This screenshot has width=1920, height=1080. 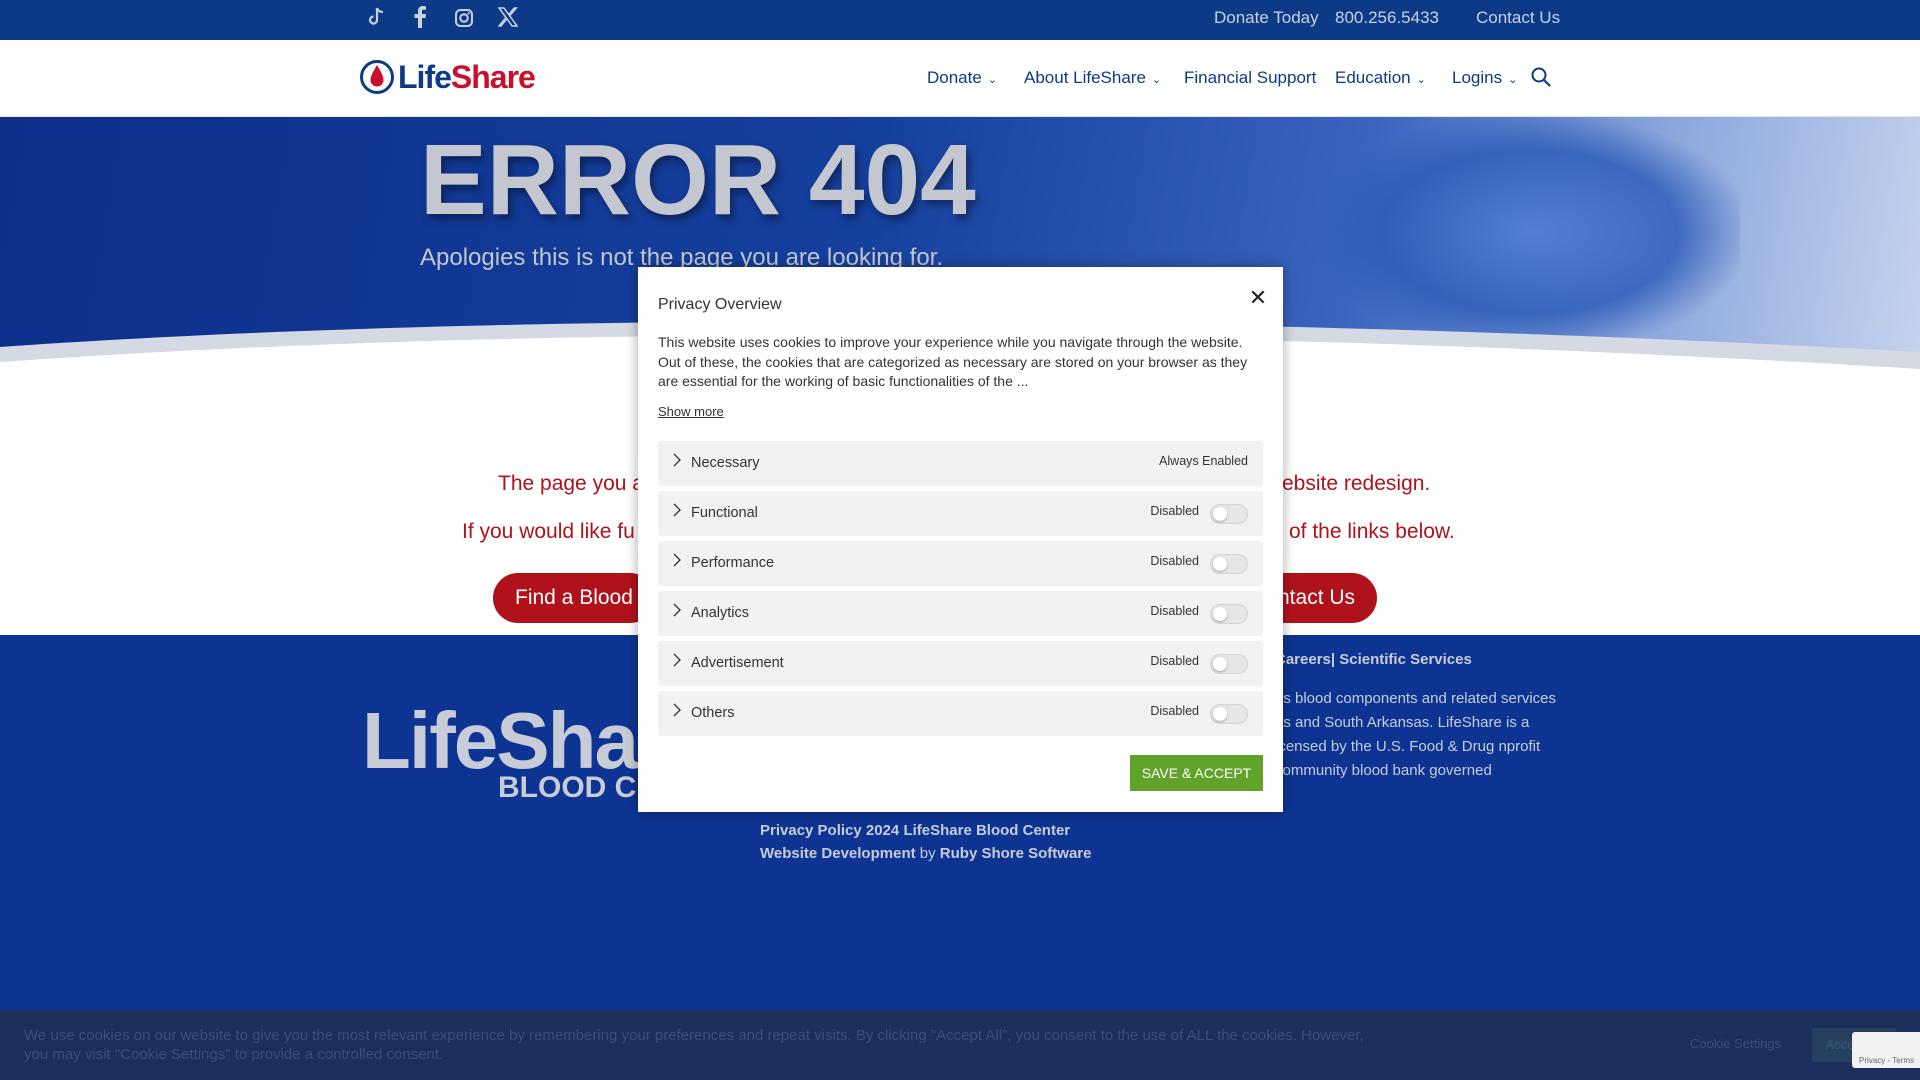 I want to click on save-accept-button: SAVE & ACCEPT, so click(x=1196, y=773).